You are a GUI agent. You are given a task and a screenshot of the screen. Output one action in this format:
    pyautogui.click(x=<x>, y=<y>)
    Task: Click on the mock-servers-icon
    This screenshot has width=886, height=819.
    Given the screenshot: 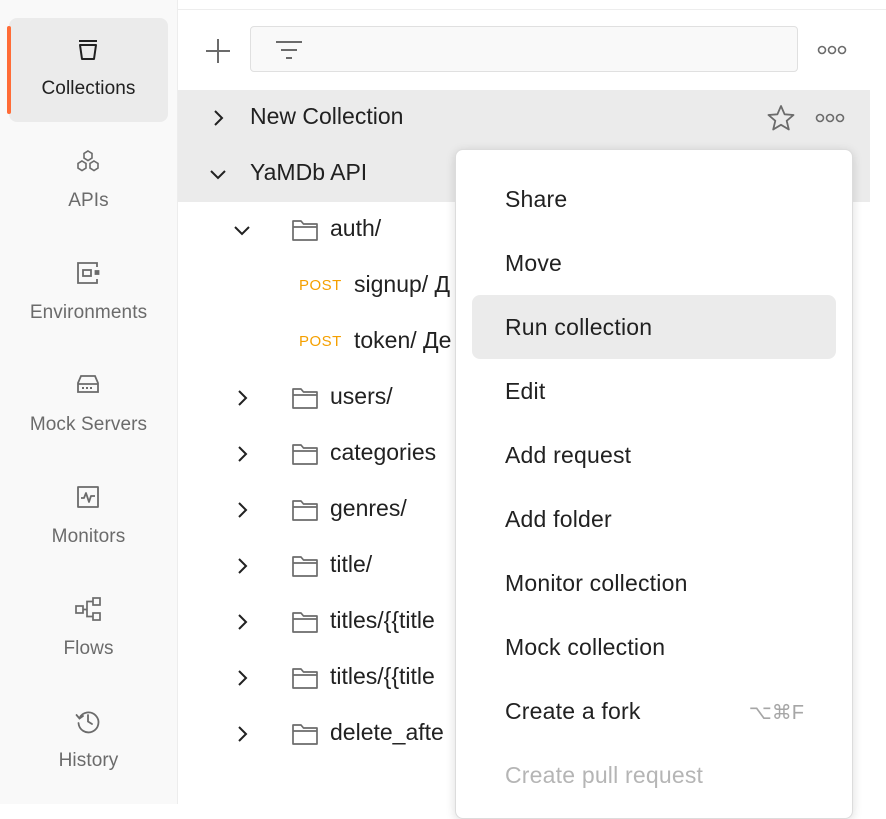 What is the action you would take?
    pyautogui.click(x=88, y=384)
    